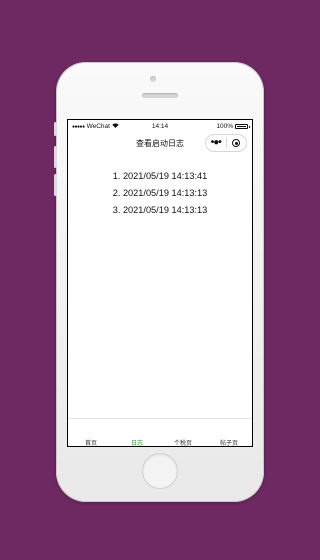  What do you see at coordinates (160, 176) in the screenshot?
I see `list-item: 1. 2021/05/19 14:13:41` at bounding box center [160, 176].